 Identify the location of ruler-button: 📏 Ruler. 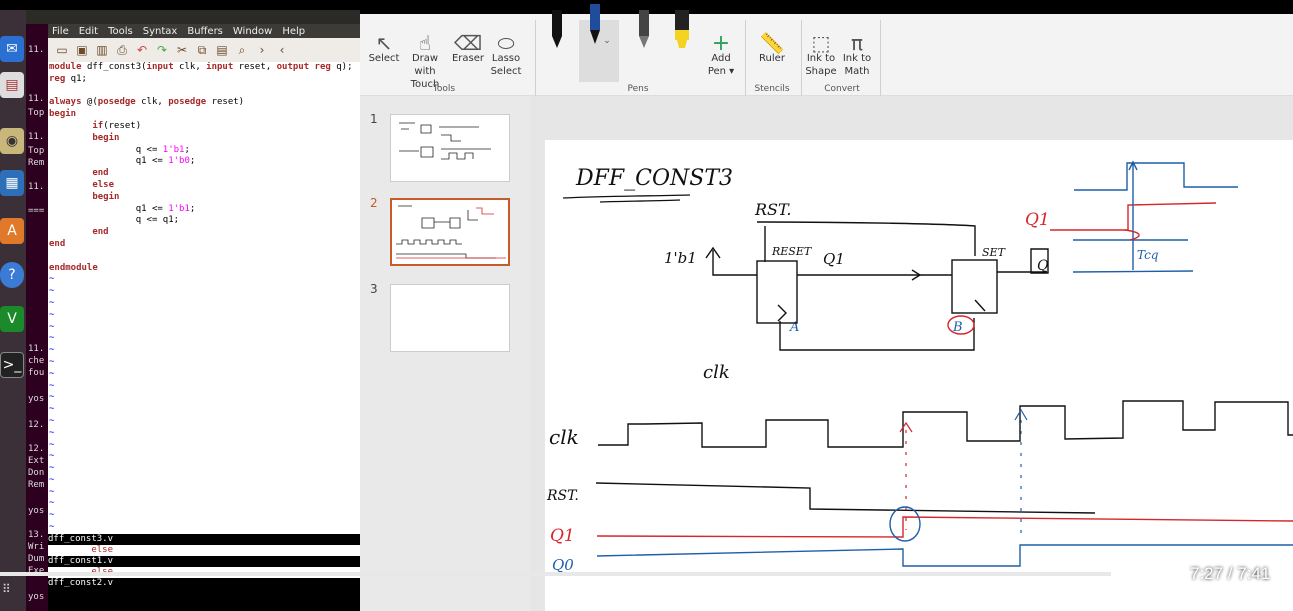
(772, 43).